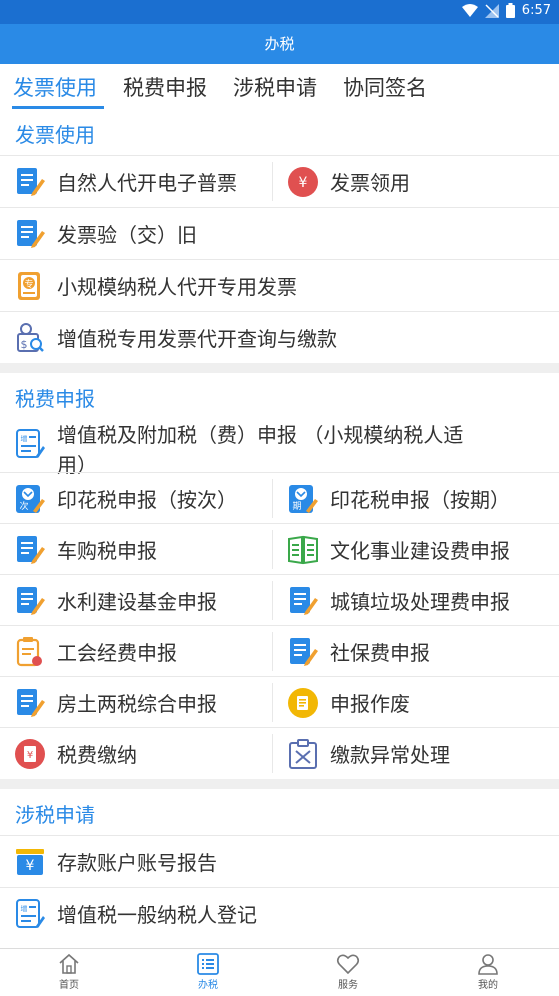 The image size is (559, 996). Describe the element at coordinates (303, 753) in the screenshot. I see `payment-exception-icon` at that location.